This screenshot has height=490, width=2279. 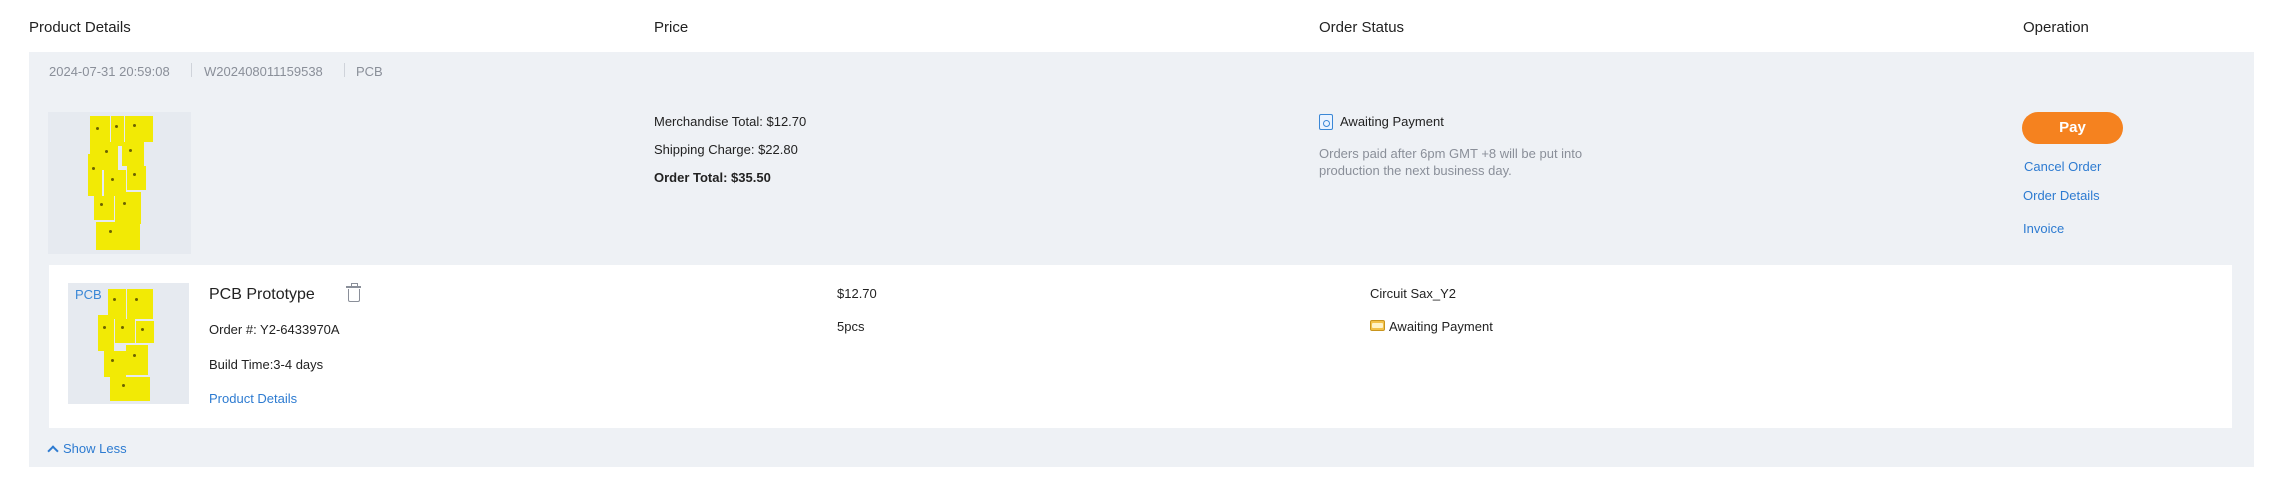 What do you see at coordinates (2062, 166) in the screenshot?
I see `cancel-order-link: Cancel Order` at bounding box center [2062, 166].